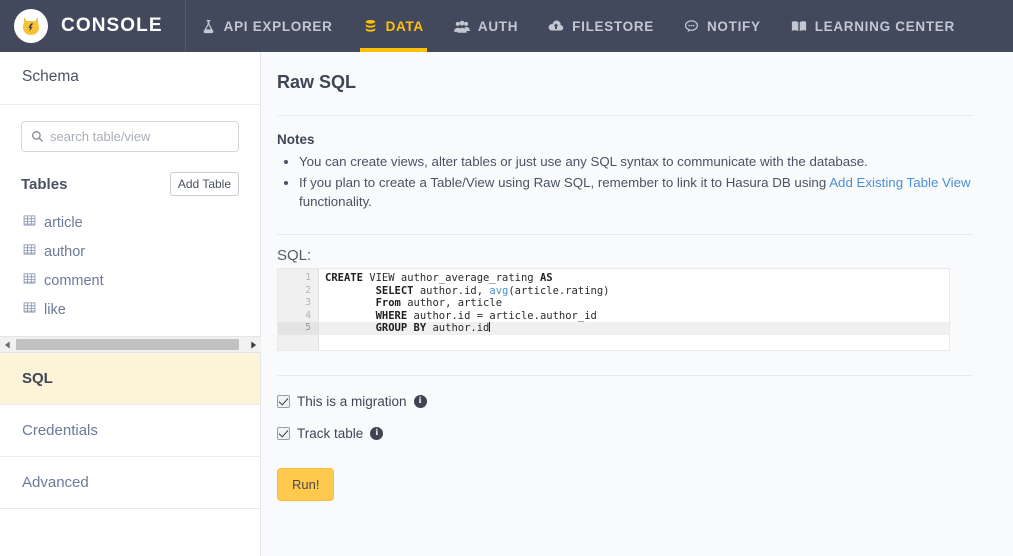 The image size is (1013, 556). I want to click on sidebar-links: SQL Credentials Advanced, so click(130, 430).